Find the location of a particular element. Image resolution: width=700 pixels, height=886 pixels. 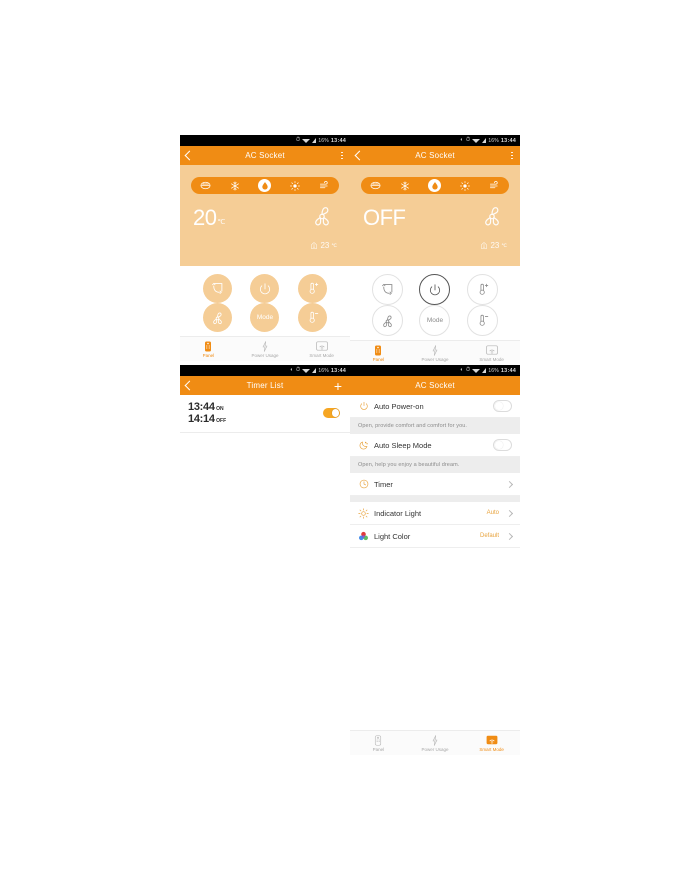

timer-off-suffix: OFF is located at coordinates (221, 421).